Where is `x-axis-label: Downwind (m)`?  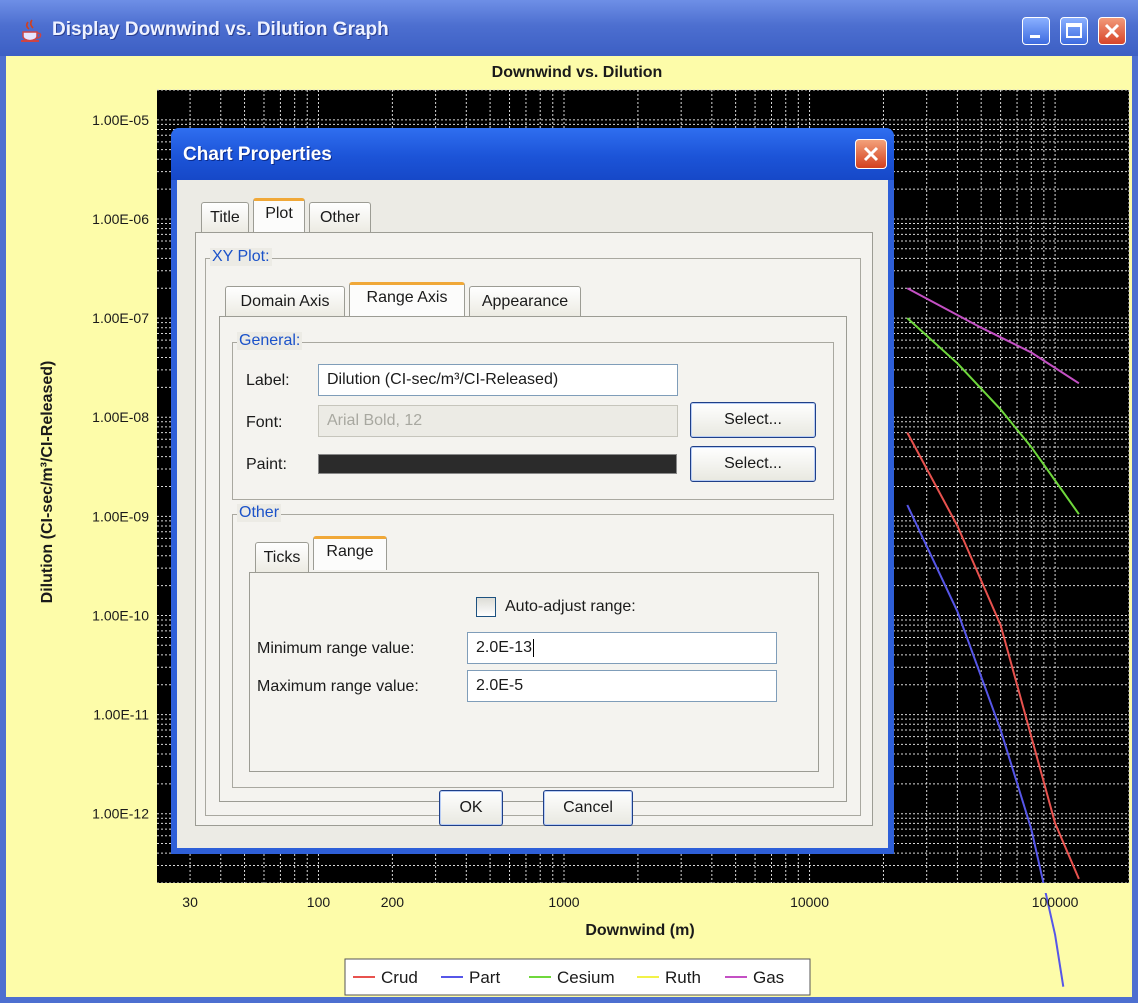
x-axis-label: Downwind (m) is located at coordinates (639, 930).